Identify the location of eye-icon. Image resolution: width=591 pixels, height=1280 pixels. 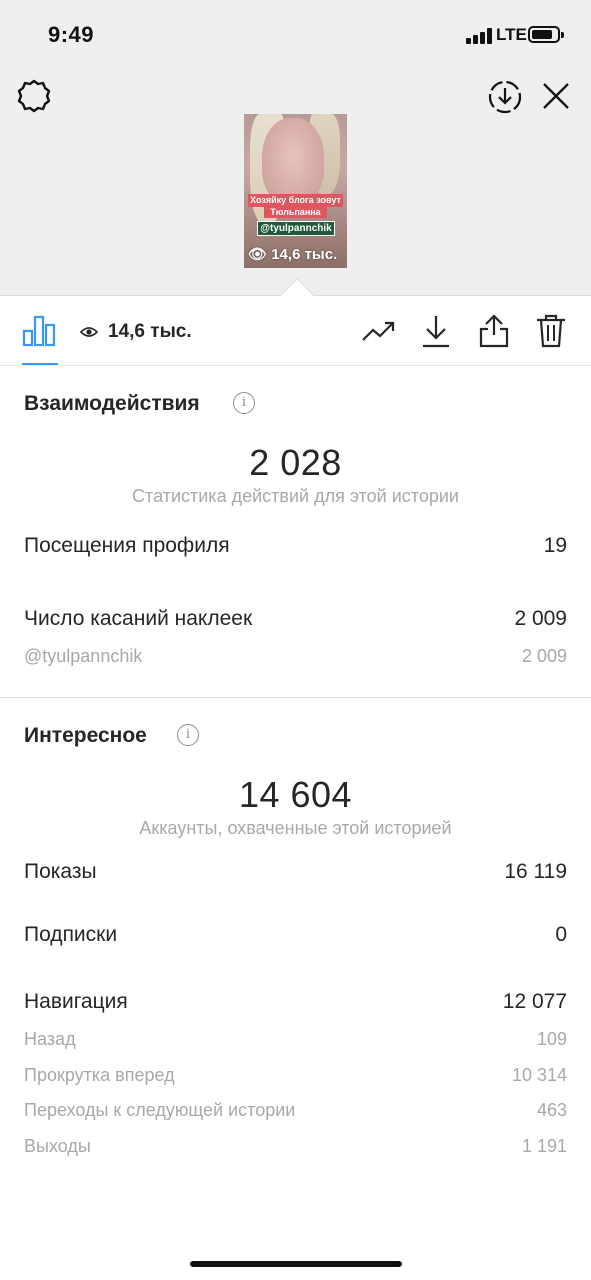
(89, 334).